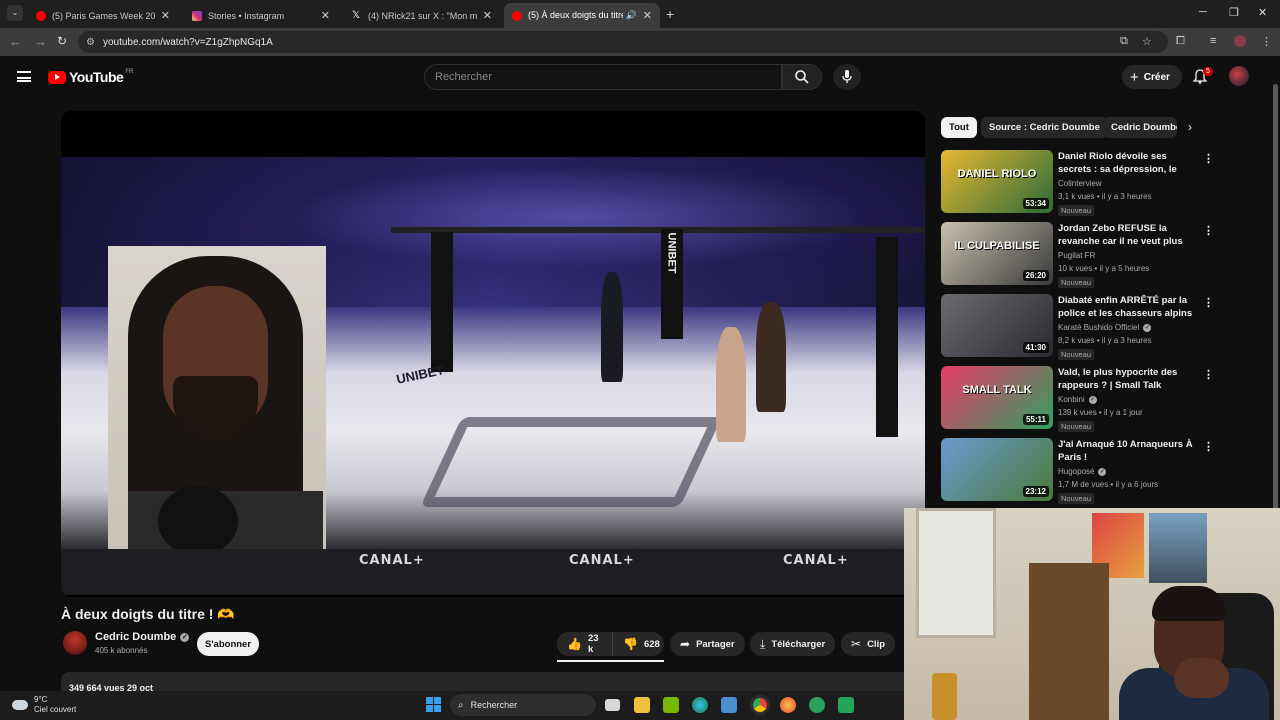  Describe the element at coordinates (760, 705) in the screenshot. I see `chrome-browser-icon` at that location.